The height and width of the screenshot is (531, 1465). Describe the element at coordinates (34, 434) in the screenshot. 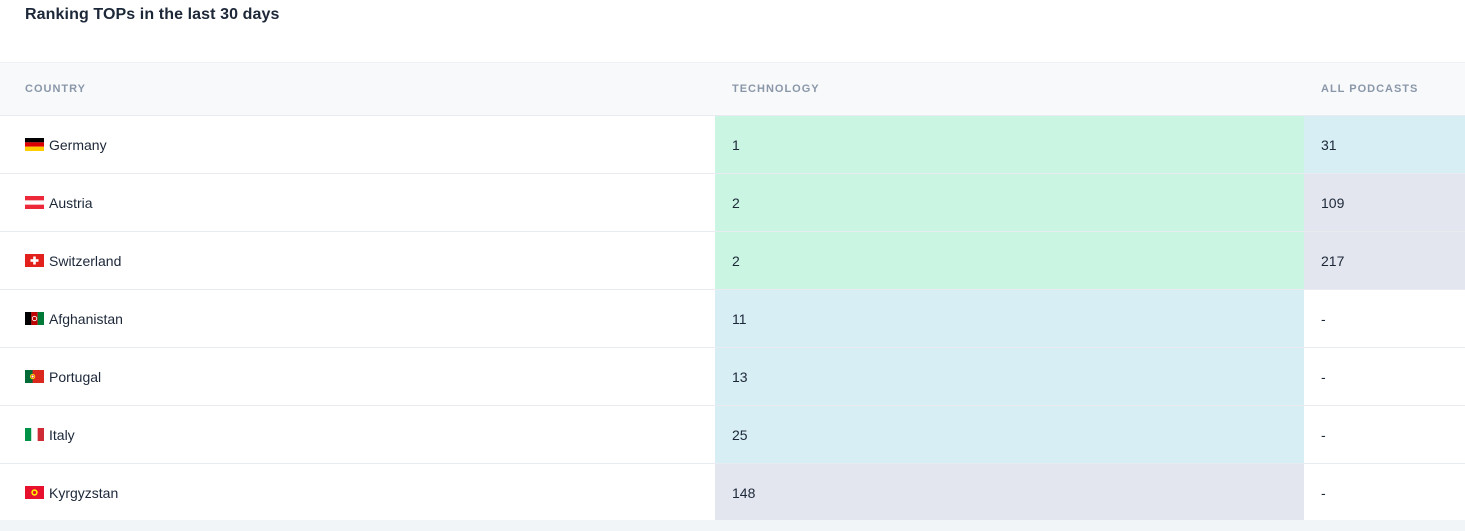

I see `italy-flag-icon` at that location.